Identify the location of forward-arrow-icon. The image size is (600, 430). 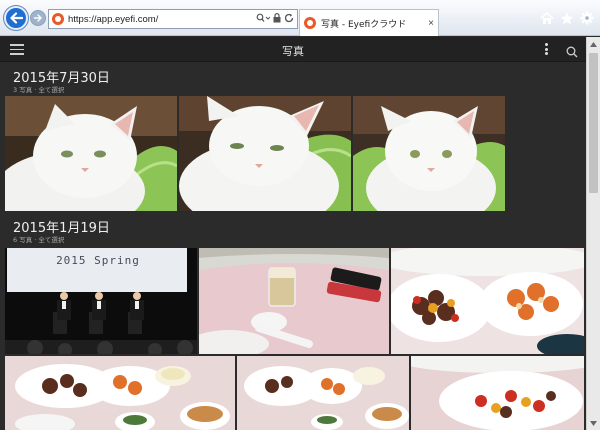
(37, 18).